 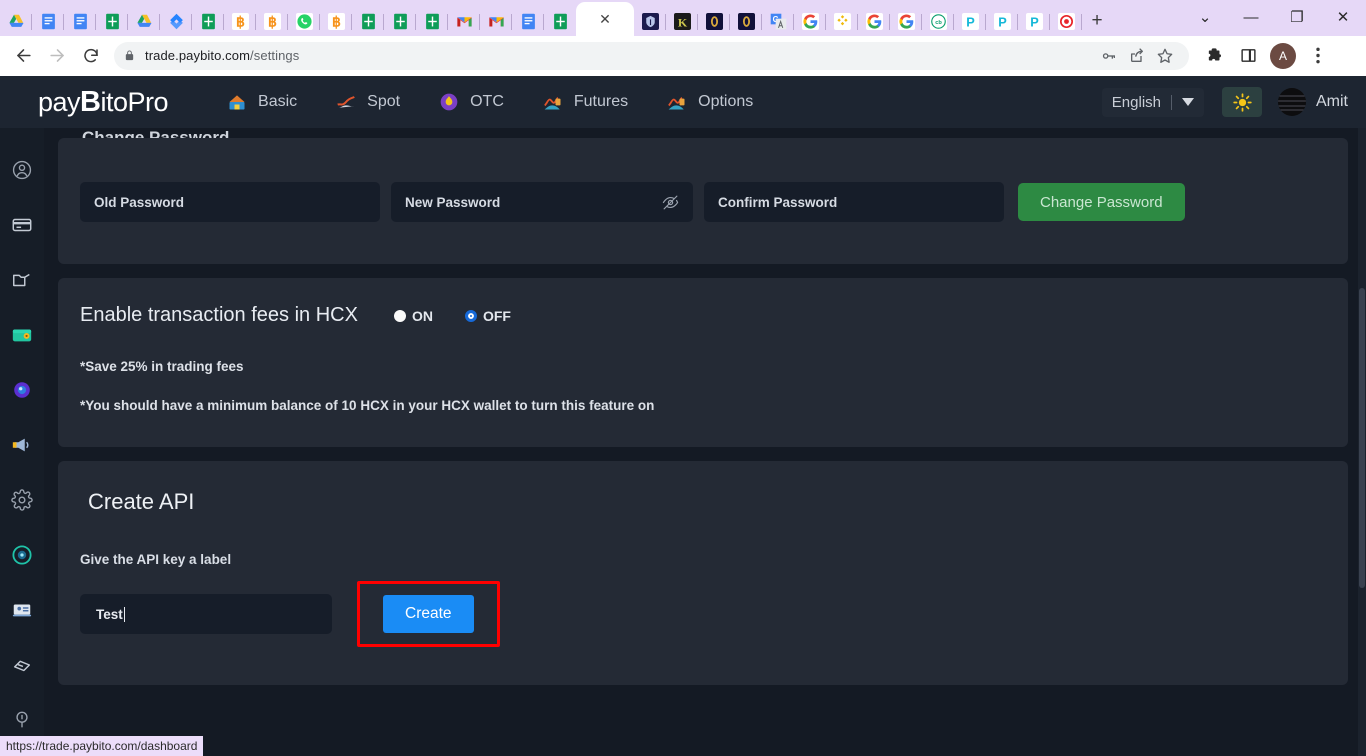 What do you see at coordinates (1318, 56) in the screenshot?
I see `three-dot-menu-icon` at bounding box center [1318, 56].